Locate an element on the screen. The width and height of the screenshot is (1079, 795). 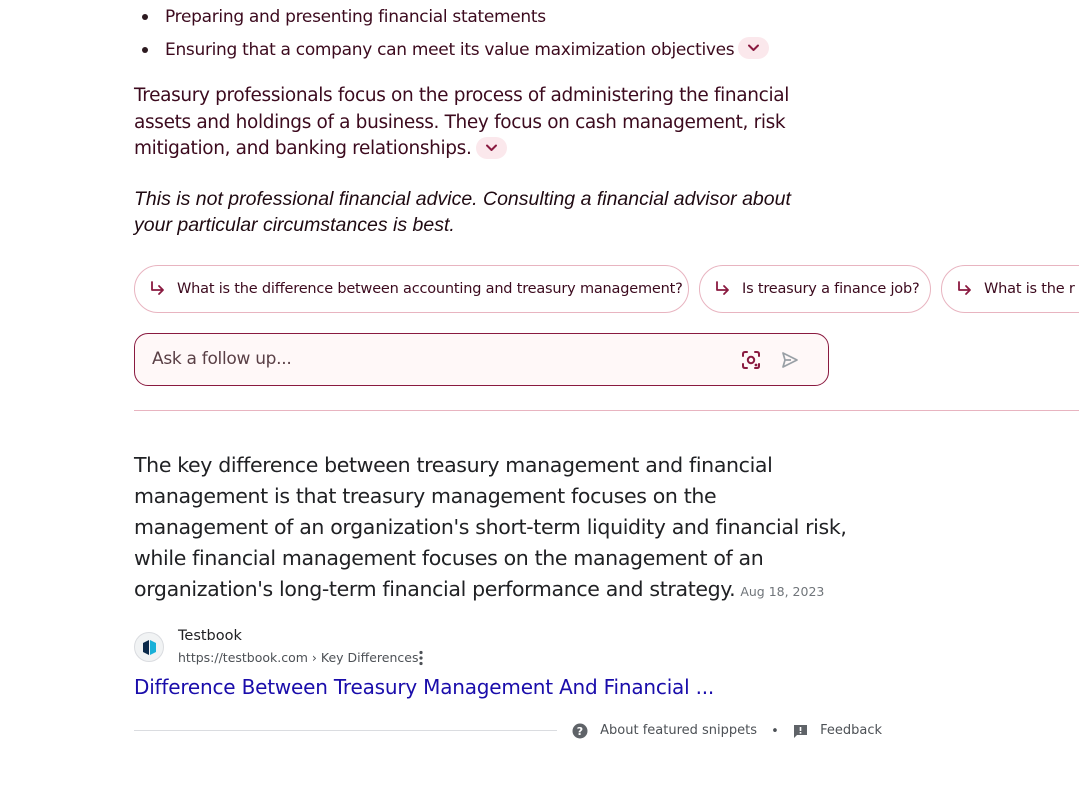
snippet-footer: ? About featured snippets • Feedback is located at coordinates (727, 731).